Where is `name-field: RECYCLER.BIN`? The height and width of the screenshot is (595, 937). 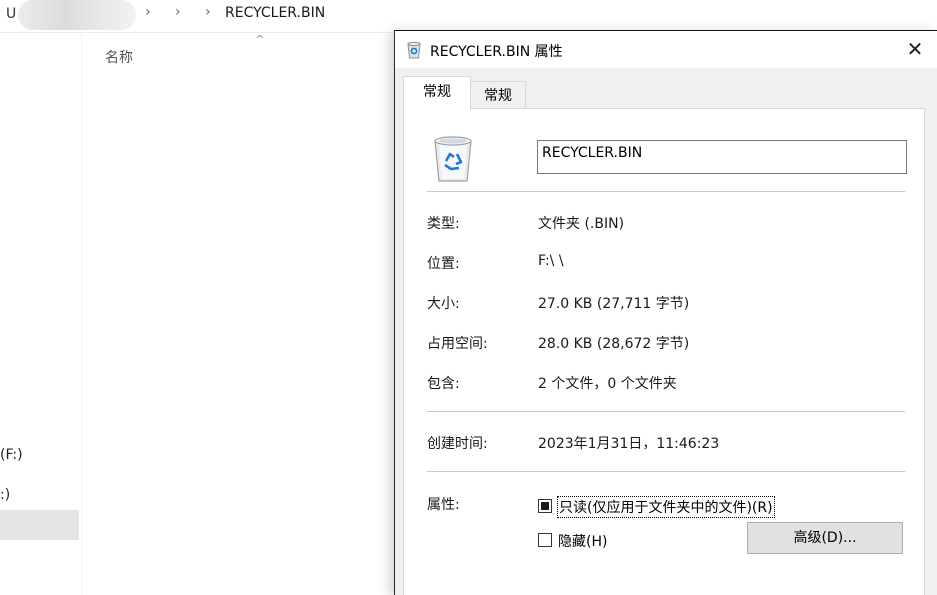
name-field: RECYCLER.BIN is located at coordinates (722, 157).